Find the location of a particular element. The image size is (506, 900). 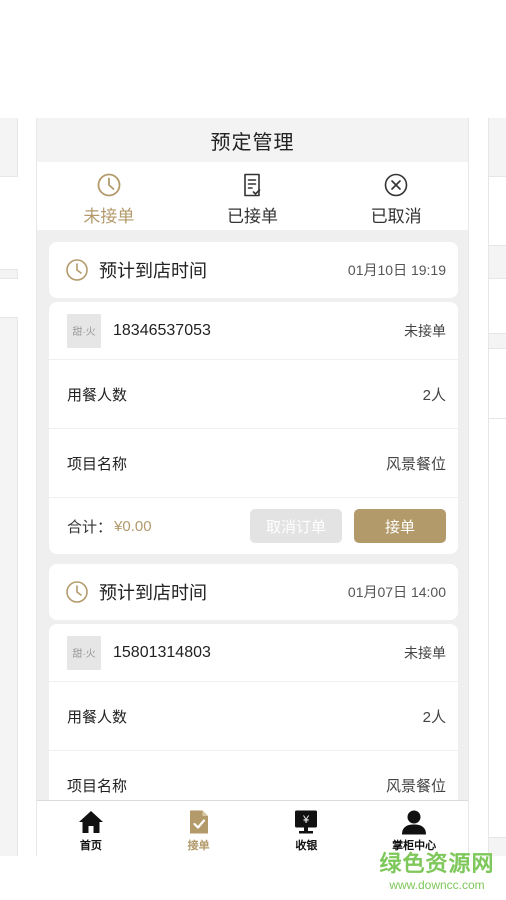

circle-x-icon is located at coordinates (396, 185).